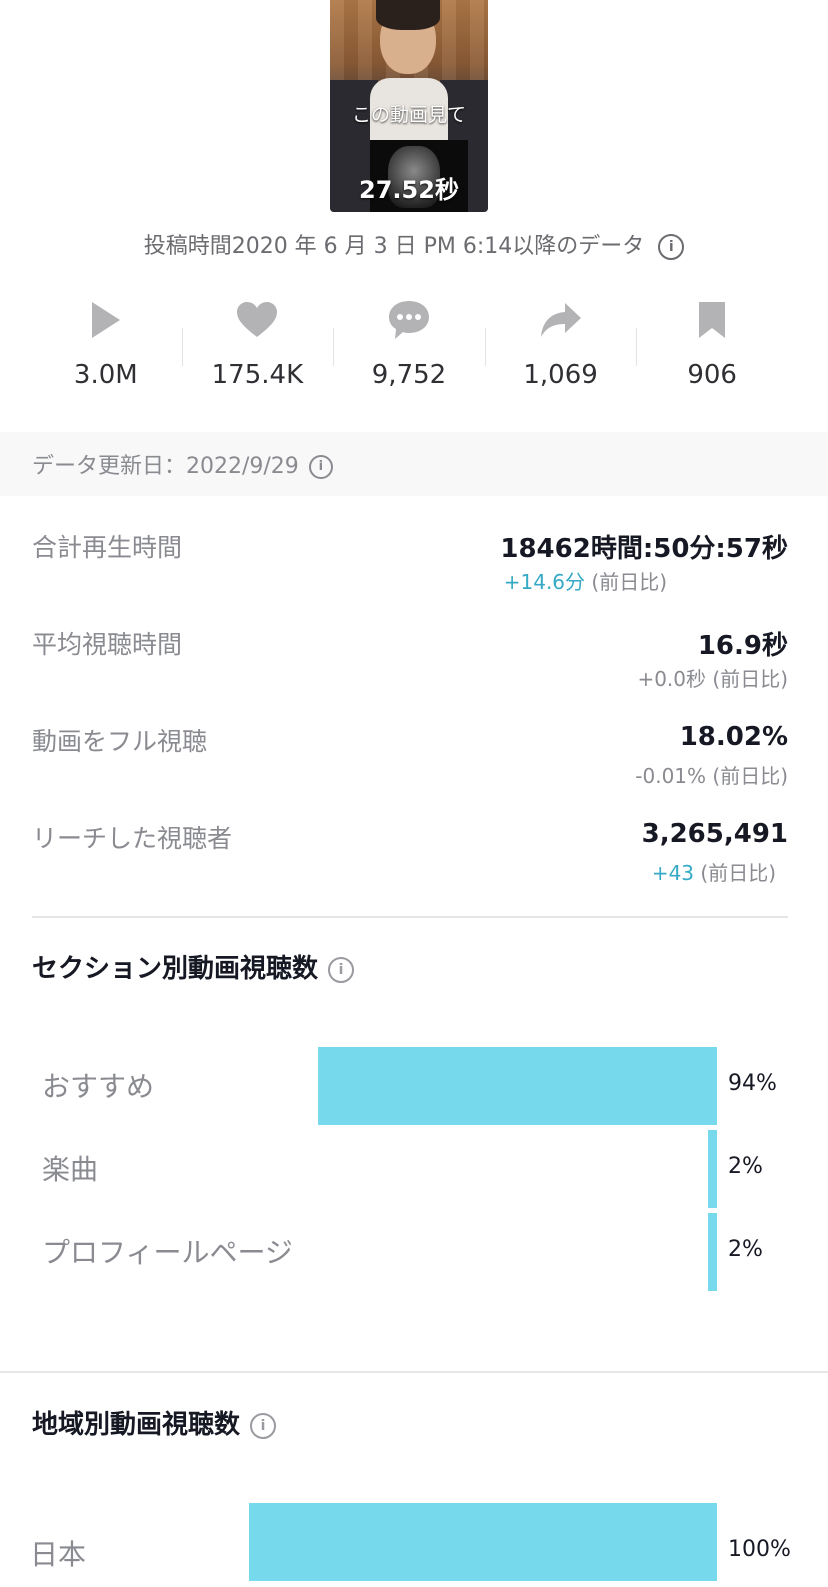  I want to click on play-icon, so click(106, 320).